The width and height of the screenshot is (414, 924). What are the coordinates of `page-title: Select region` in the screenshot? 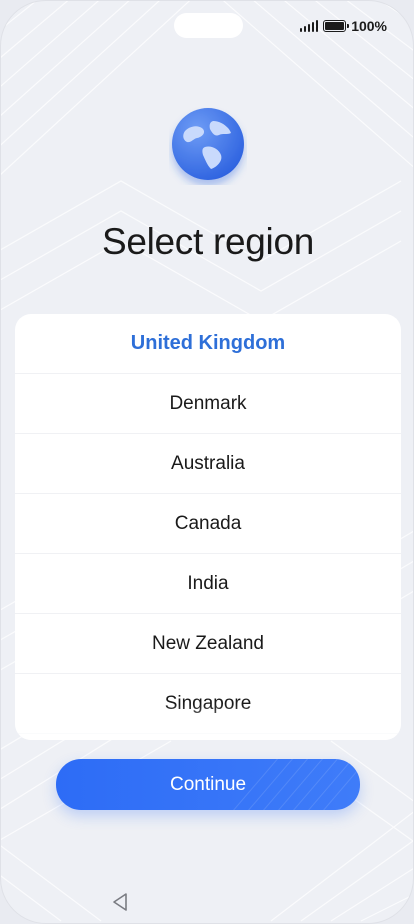 It's located at (208, 241).